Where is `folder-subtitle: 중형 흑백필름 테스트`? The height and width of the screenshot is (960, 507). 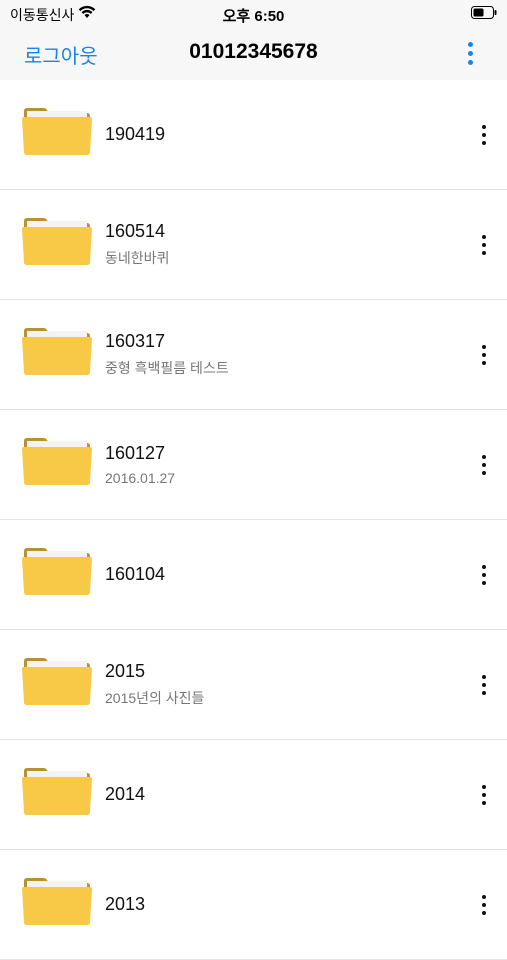 folder-subtitle: 중형 흑백필름 테스트 is located at coordinates (167, 368).